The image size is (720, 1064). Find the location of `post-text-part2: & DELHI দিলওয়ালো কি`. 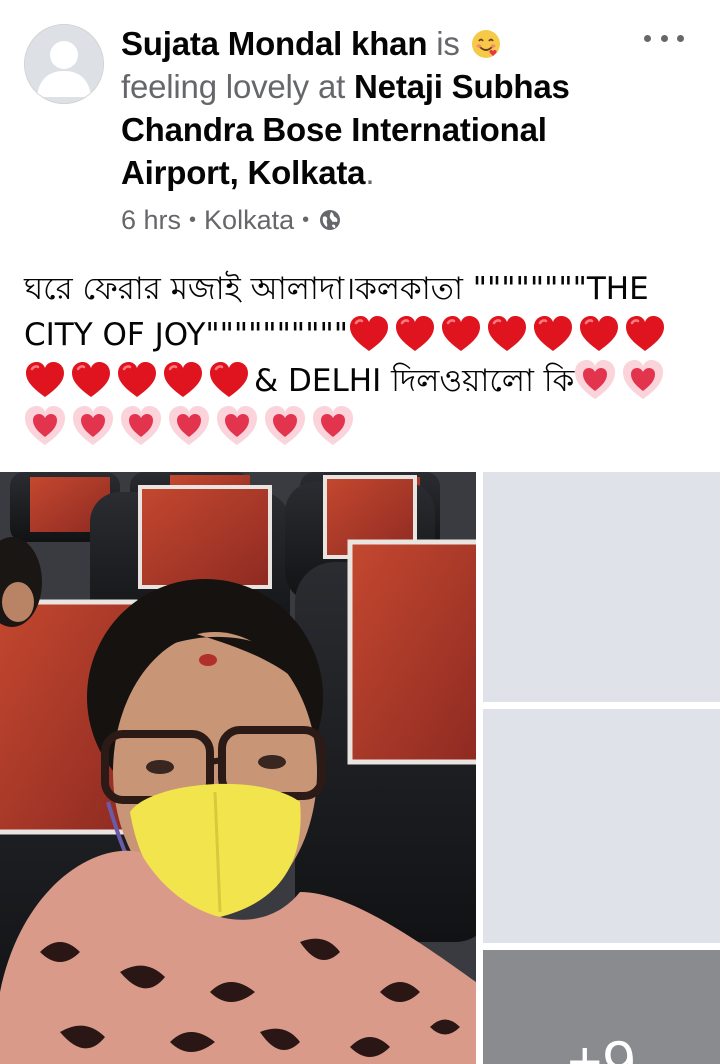

post-text-part2: & DELHI দিলওয়ালো কি is located at coordinates (414, 381).